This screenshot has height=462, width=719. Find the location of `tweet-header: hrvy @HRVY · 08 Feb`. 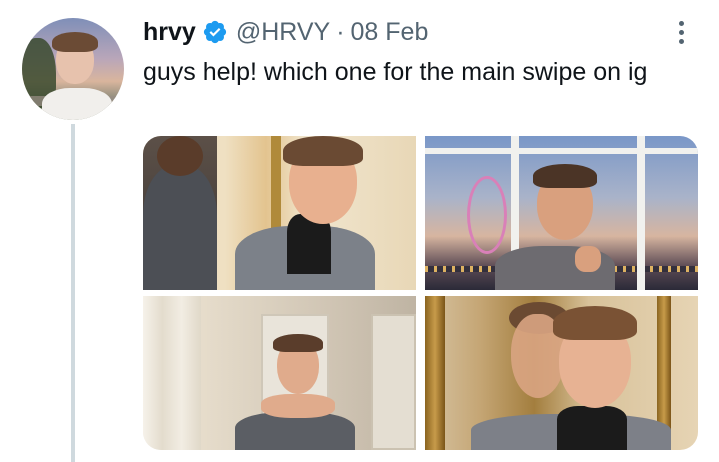

tweet-header: hrvy @HRVY · 08 Feb is located at coordinates (285, 32).